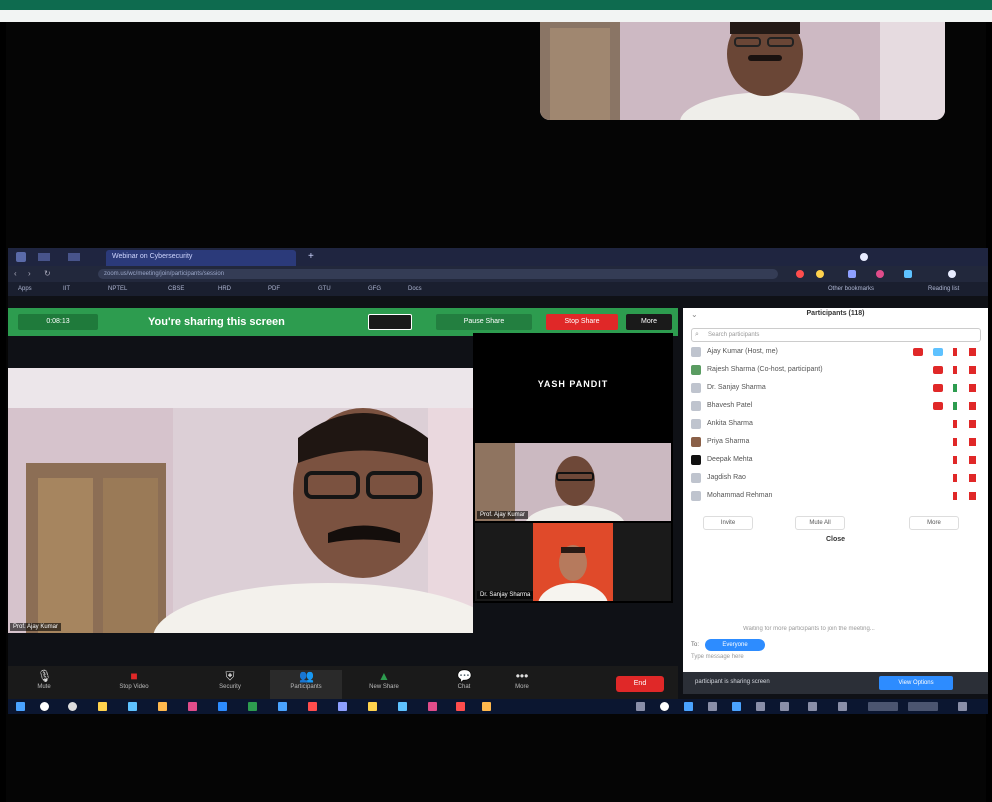 This screenshot has height=802, width=992. Describe the element at coordinates (836, 406) in the screenshot. I see `participant-row: Bhavesh Patel` at that location.